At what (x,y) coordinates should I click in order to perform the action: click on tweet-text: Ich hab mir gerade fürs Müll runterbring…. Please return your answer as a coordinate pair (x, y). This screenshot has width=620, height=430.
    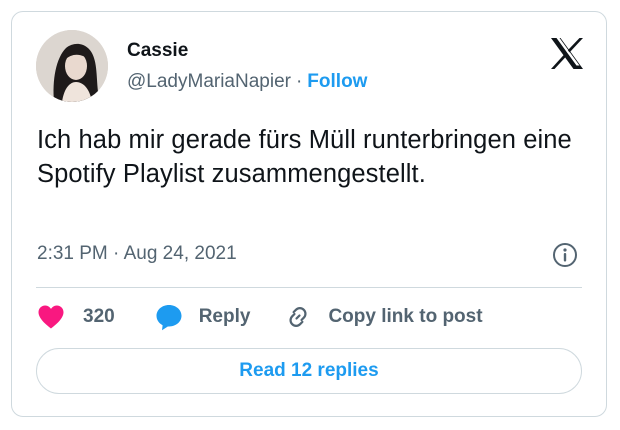
    Looking at the image, I should click on (304, 157).